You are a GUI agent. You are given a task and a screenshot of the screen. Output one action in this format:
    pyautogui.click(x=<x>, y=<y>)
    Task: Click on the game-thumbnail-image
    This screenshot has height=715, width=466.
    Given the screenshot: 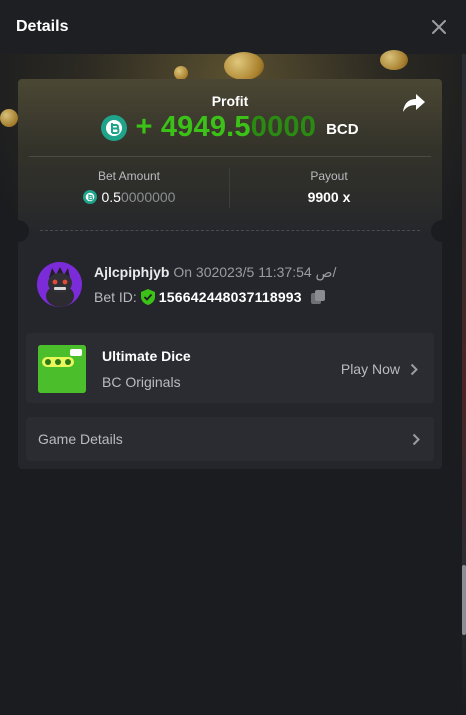 What is the action you would take?
    pyautogui.click(x=62, y=369)
    